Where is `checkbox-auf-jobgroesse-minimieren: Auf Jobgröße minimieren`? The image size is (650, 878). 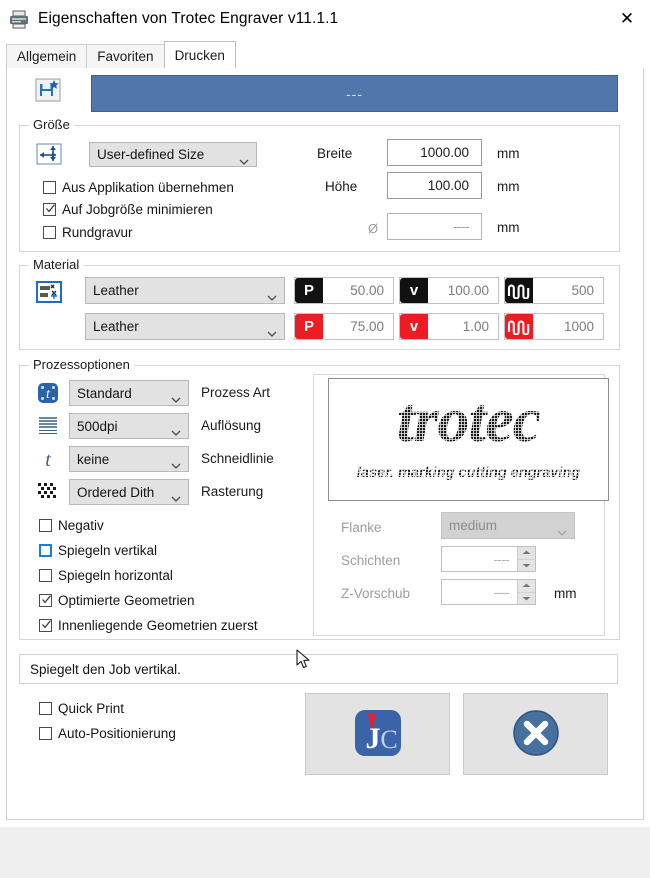 checkbox-auf-jobgroesse-minimieren: Auf Jobgröße minimieren is located at coordinates (128, 209).